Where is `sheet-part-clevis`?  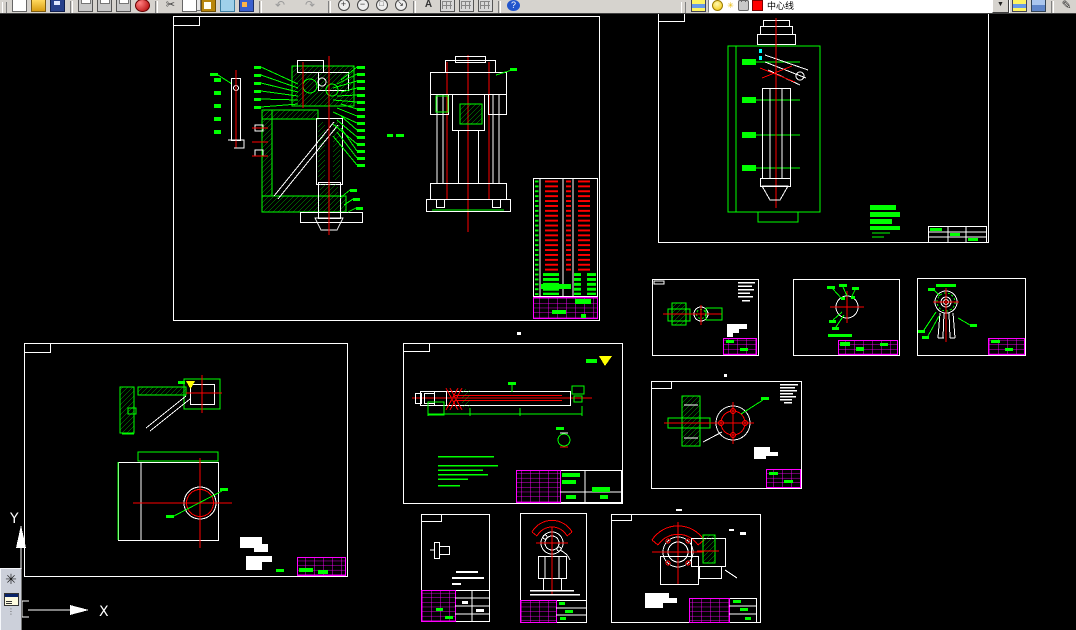
sheet-part-clevis is located at coordinates (971, 317).